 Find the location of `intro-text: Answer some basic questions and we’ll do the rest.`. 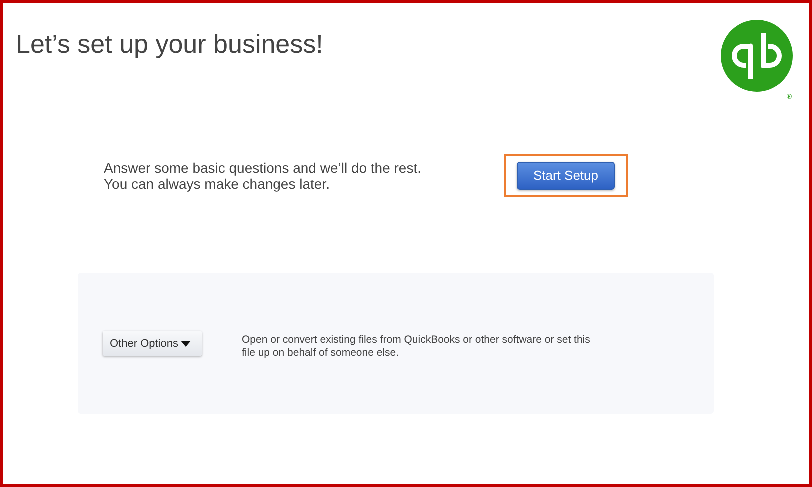

intro-text: Answer some basic questions and we’ll do the rest. is located at coordinates (263, 168).